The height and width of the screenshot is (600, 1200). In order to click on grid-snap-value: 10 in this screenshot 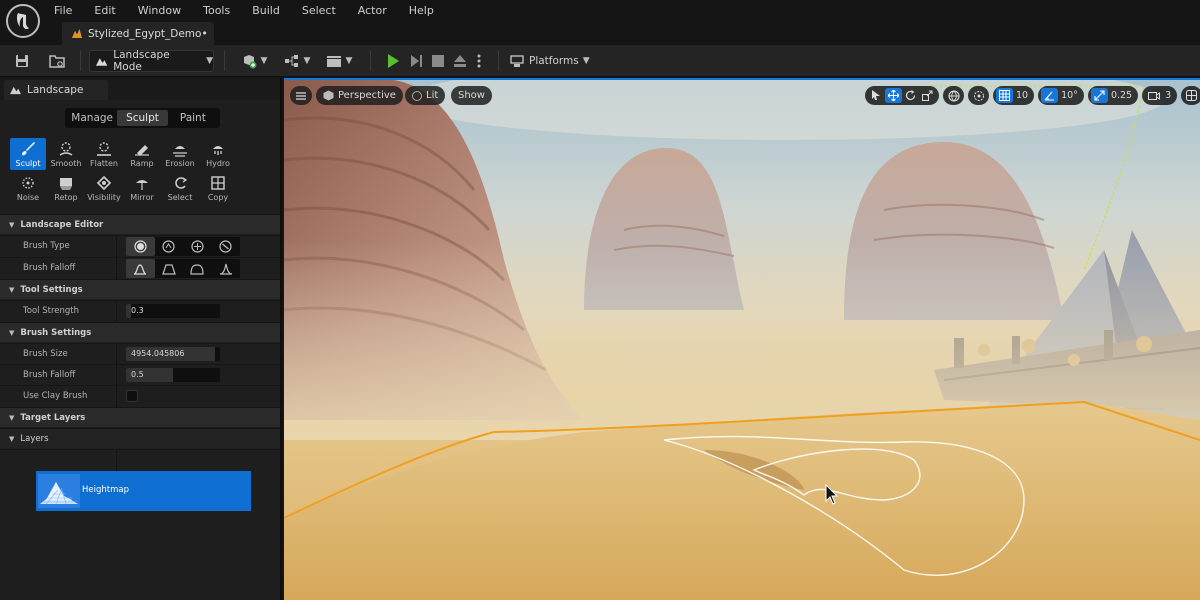, I will do `click(1022, 95)`.